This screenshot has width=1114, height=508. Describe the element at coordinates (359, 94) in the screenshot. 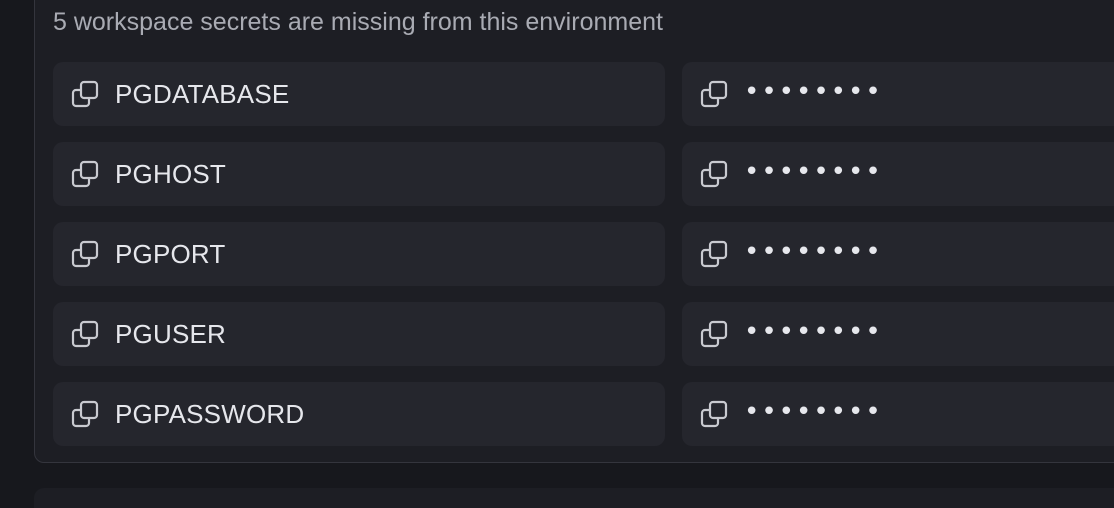

I see `secret-key-row: PGDATABASE` at that location.